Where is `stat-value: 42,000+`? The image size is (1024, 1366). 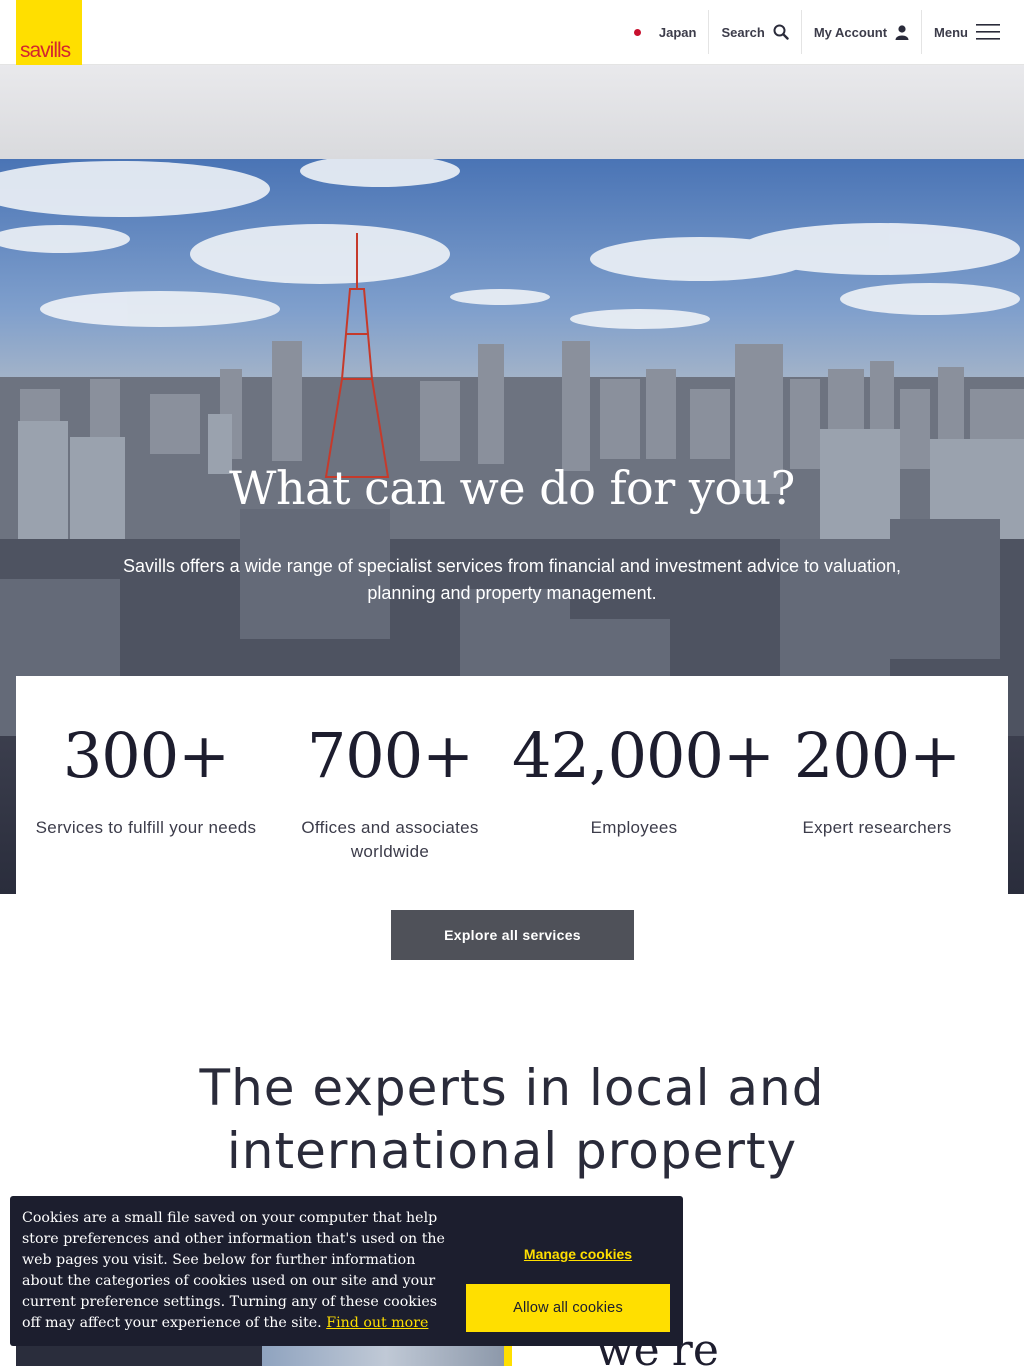 stat-value: 42,000+ is located at coordinates (643, 755).